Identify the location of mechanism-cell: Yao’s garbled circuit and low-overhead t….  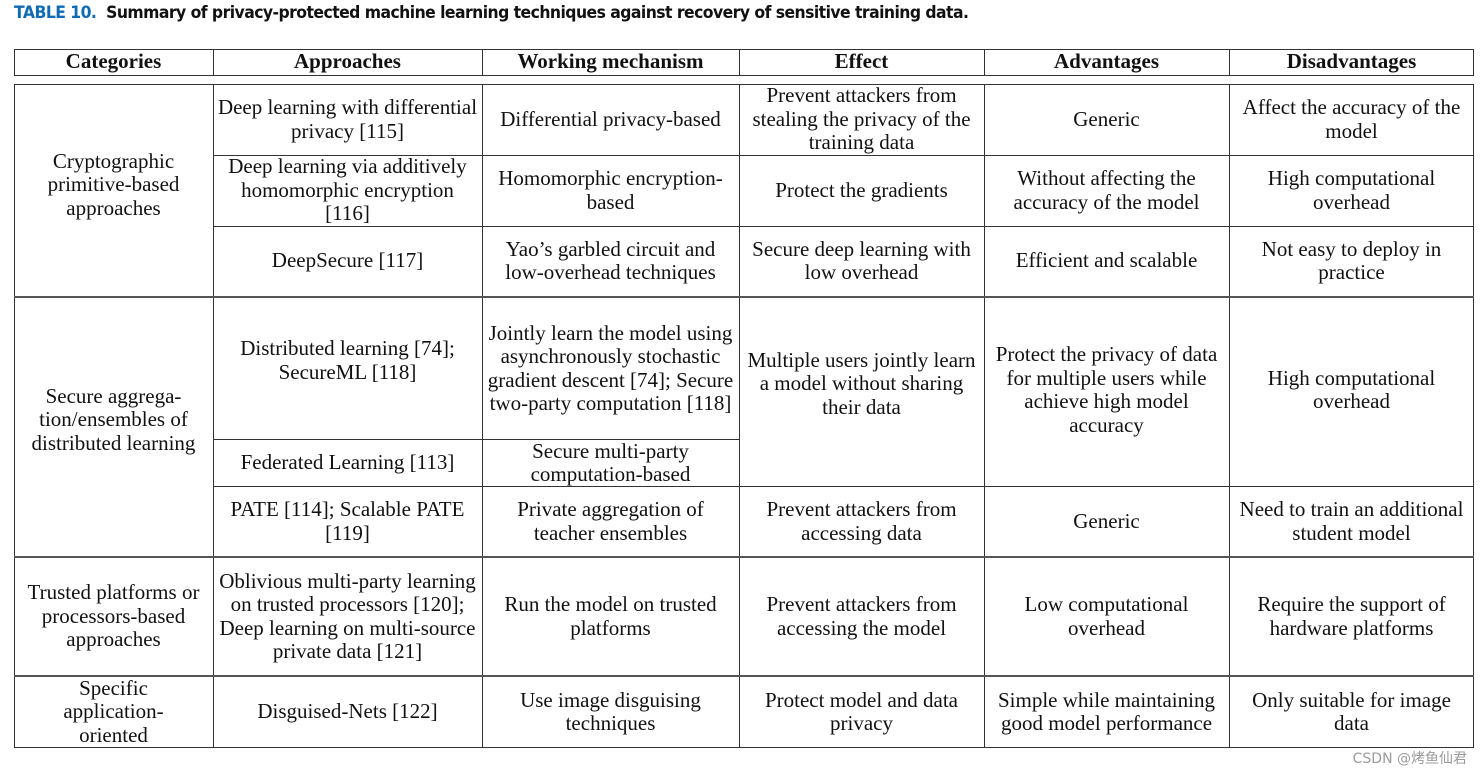
(610, 260).